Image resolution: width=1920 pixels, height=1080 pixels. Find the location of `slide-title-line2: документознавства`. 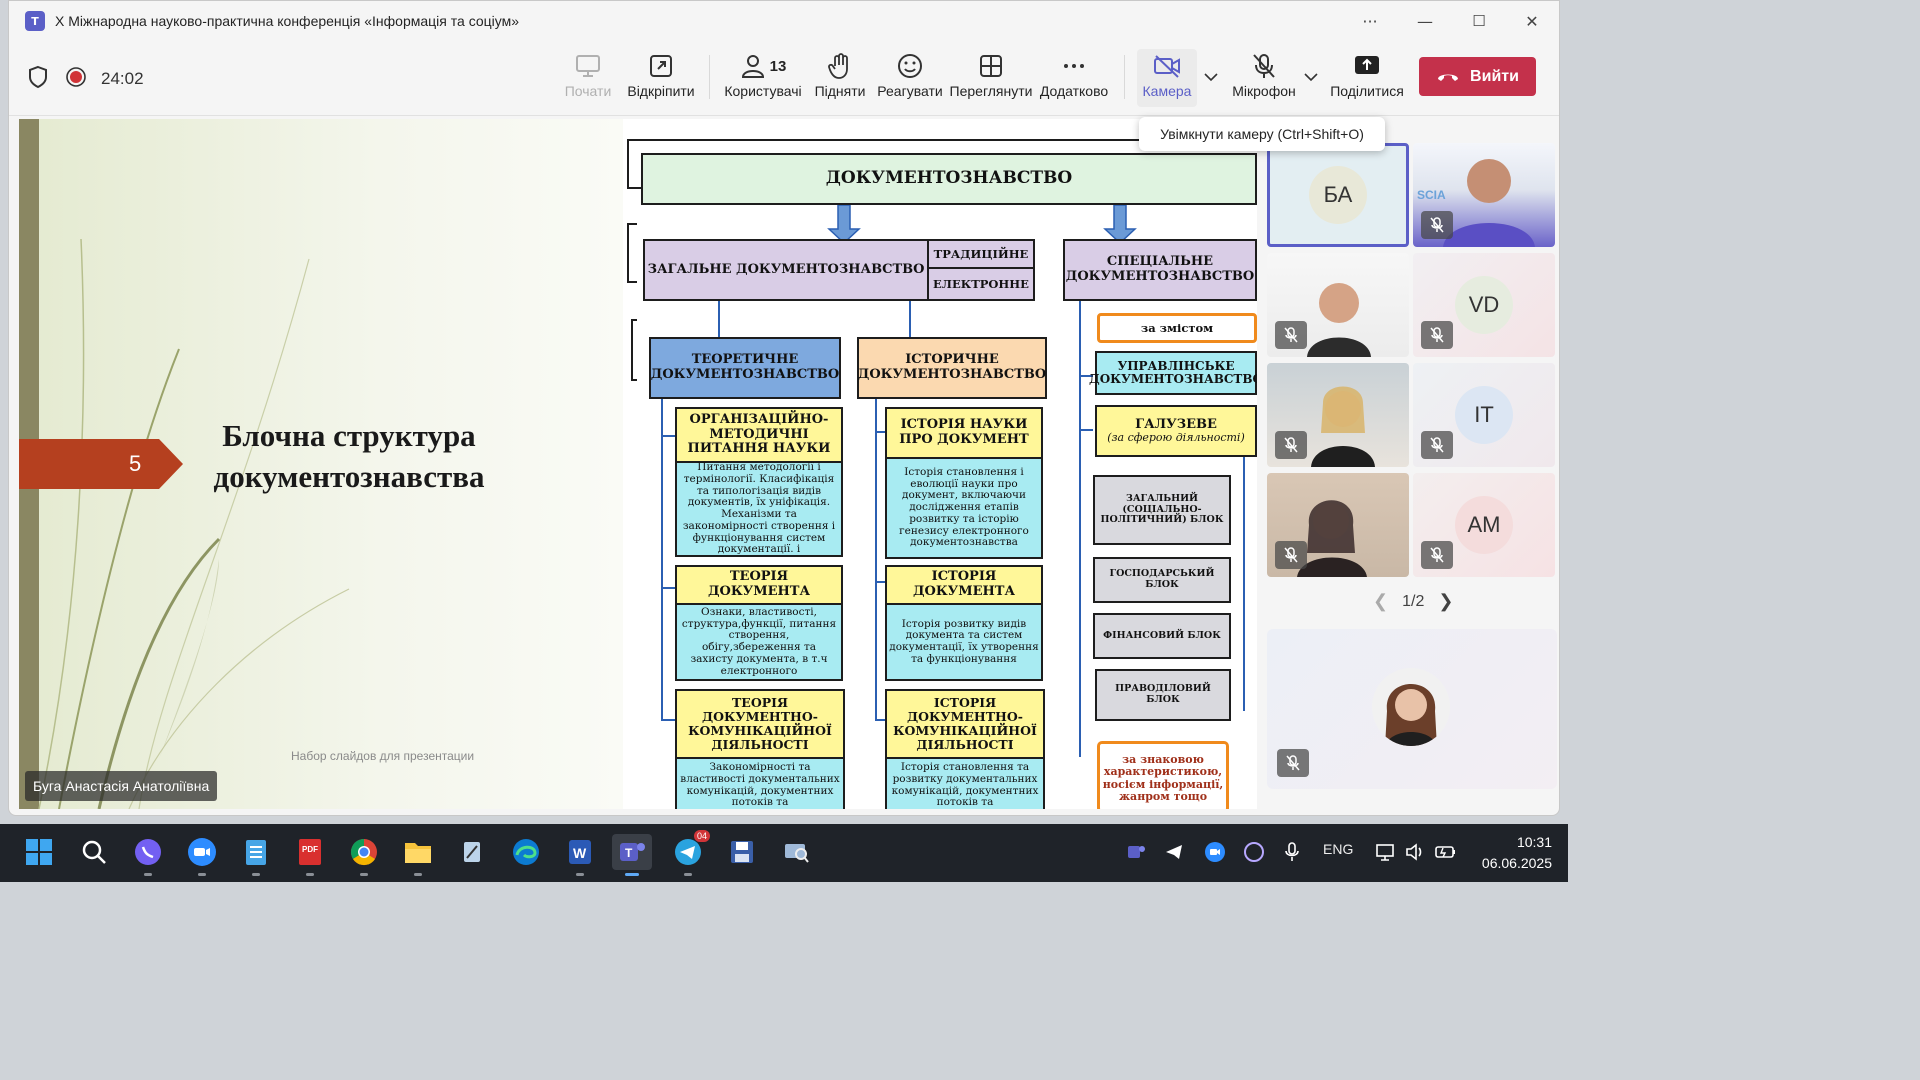

slide-title-line2: документознавства is located at coordinates (349, 476).